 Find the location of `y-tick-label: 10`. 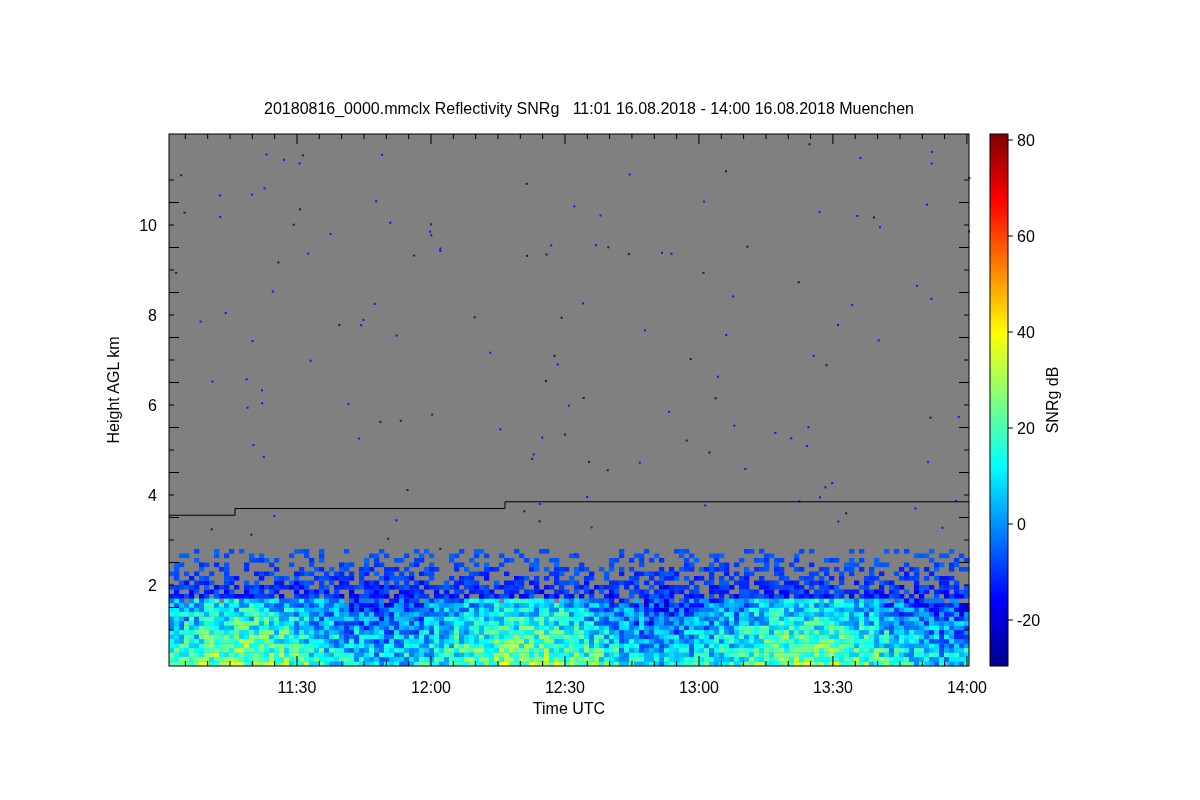

y-tick-label: 10 is located at coordinates (148, 225).